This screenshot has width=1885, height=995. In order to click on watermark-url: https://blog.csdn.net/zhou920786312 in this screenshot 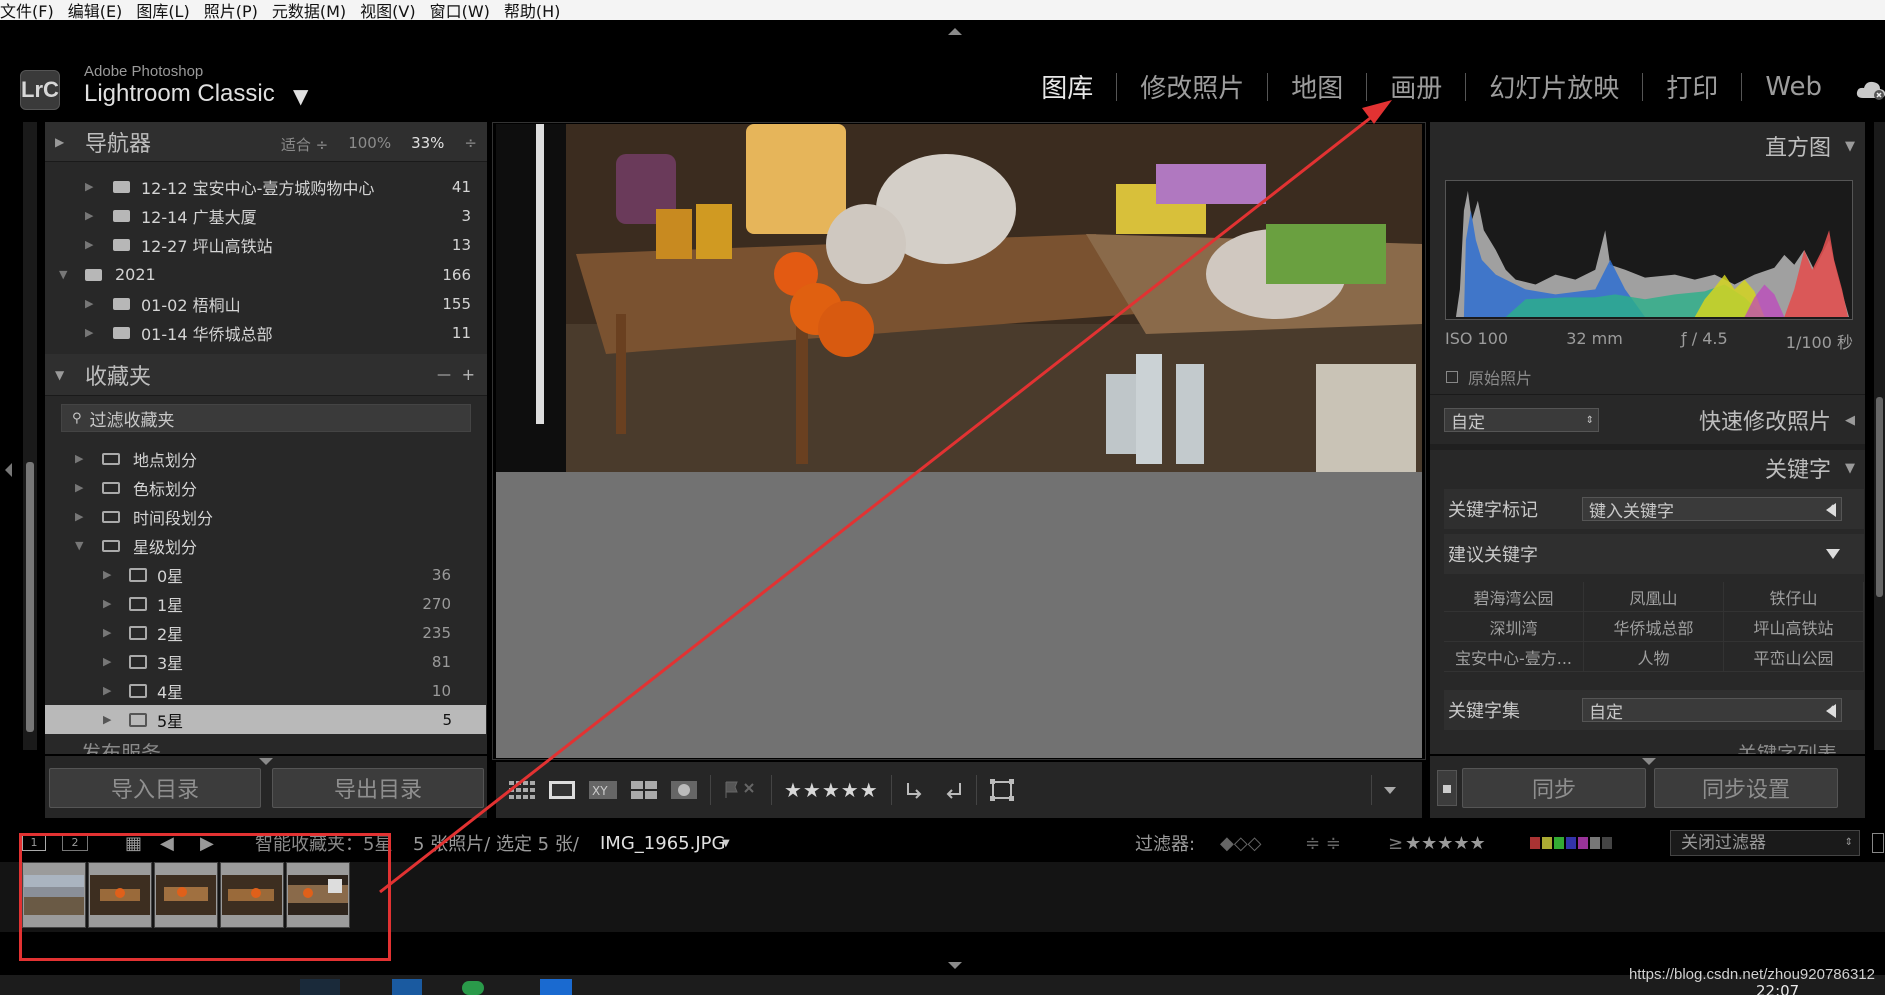, I will do `click(1751, 974)`.